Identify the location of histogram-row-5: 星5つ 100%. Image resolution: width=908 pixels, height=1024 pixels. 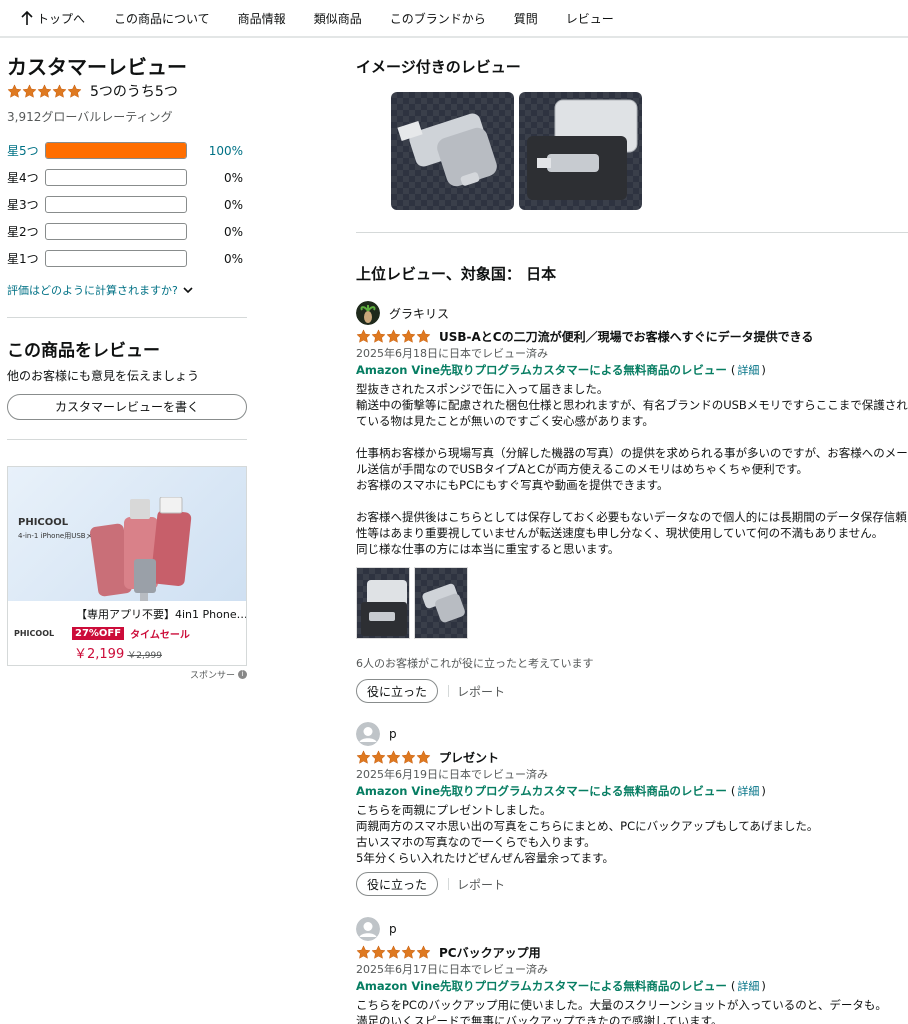
(127, 150).